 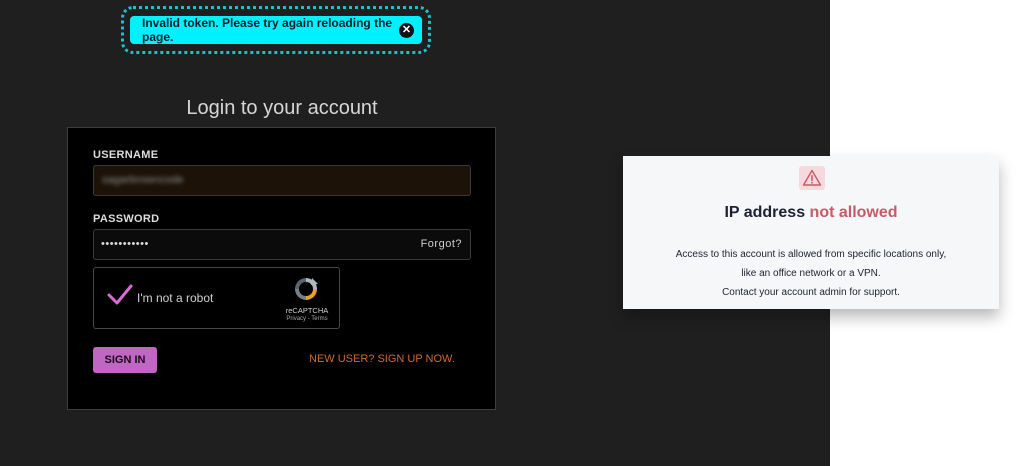 I want to click on recaptcha-brand: reCAPTCHA, so click(x=307, y=310).